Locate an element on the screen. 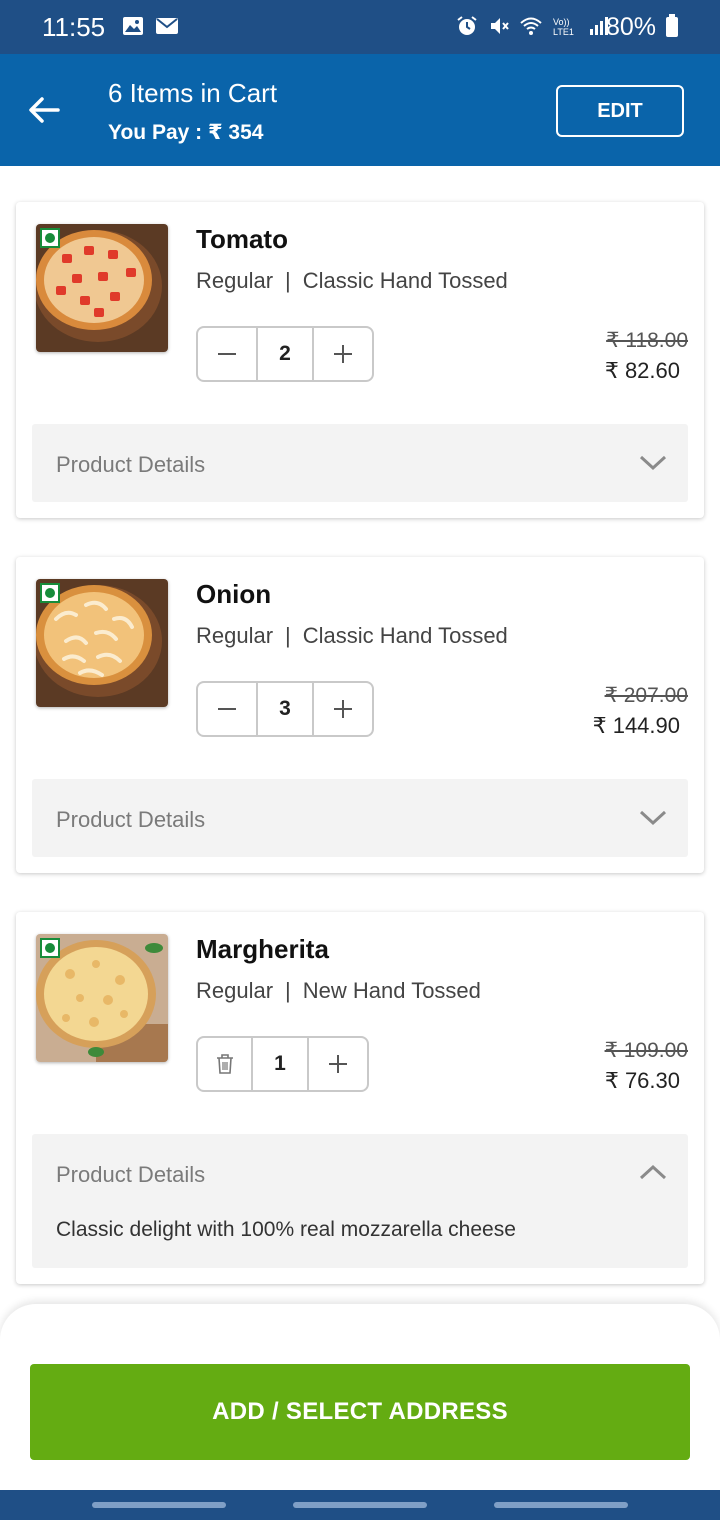 This screenshot has height=1520, width=720. back-arrow-icon is located at coordinates (44, 110).